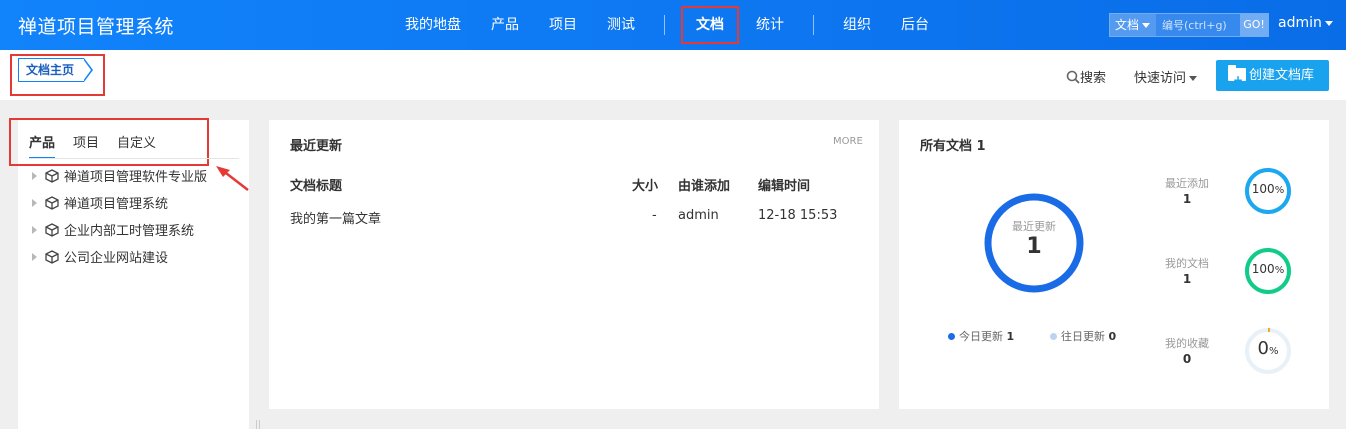 The width and height of the screenshot is (1346, 429). What do you see at coordinates (857, 25) in the screenshot?
I see `nav-org: 组织` at bounding box center [857, 25].